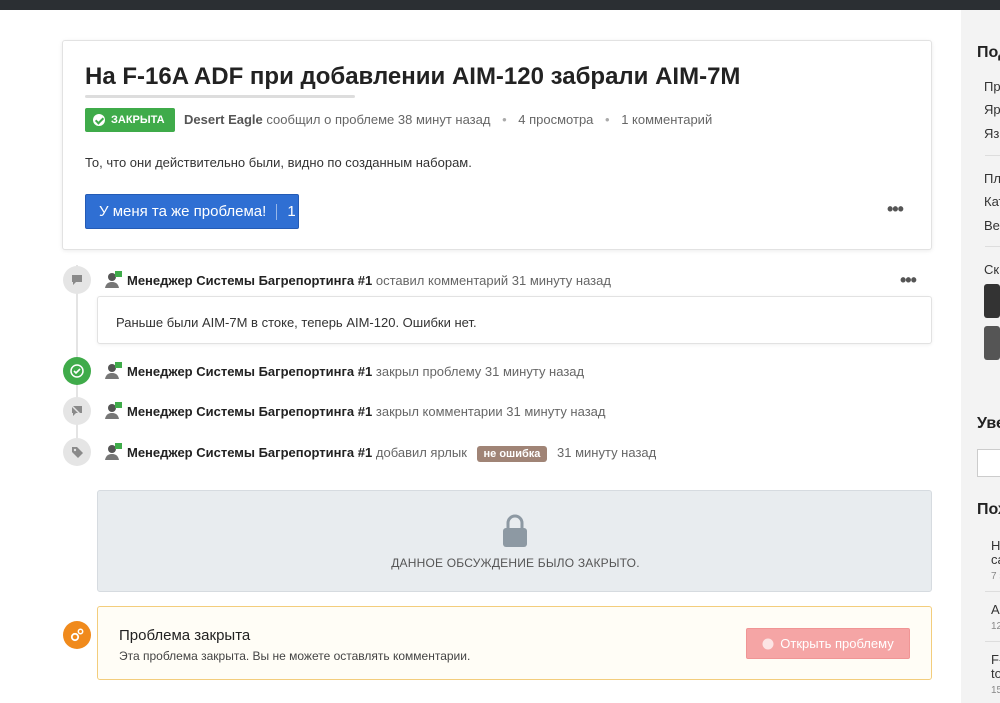 The height and width of the screenshot is (703, 1000). What do you see at coordinates (995, 576) in the screenshot?
I see `similar-item-meta: 7 з` at bounding box center [995, 576].